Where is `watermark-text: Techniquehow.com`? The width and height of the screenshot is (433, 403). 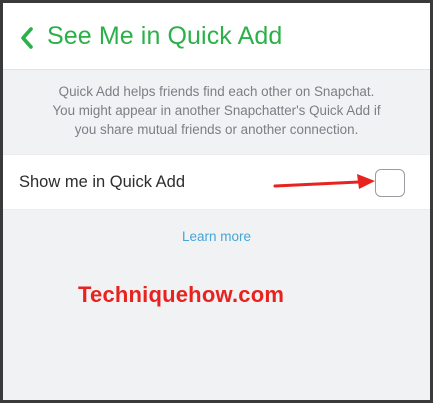
watermark-text: Techniquehow.com is located at coordinates (181, 294).